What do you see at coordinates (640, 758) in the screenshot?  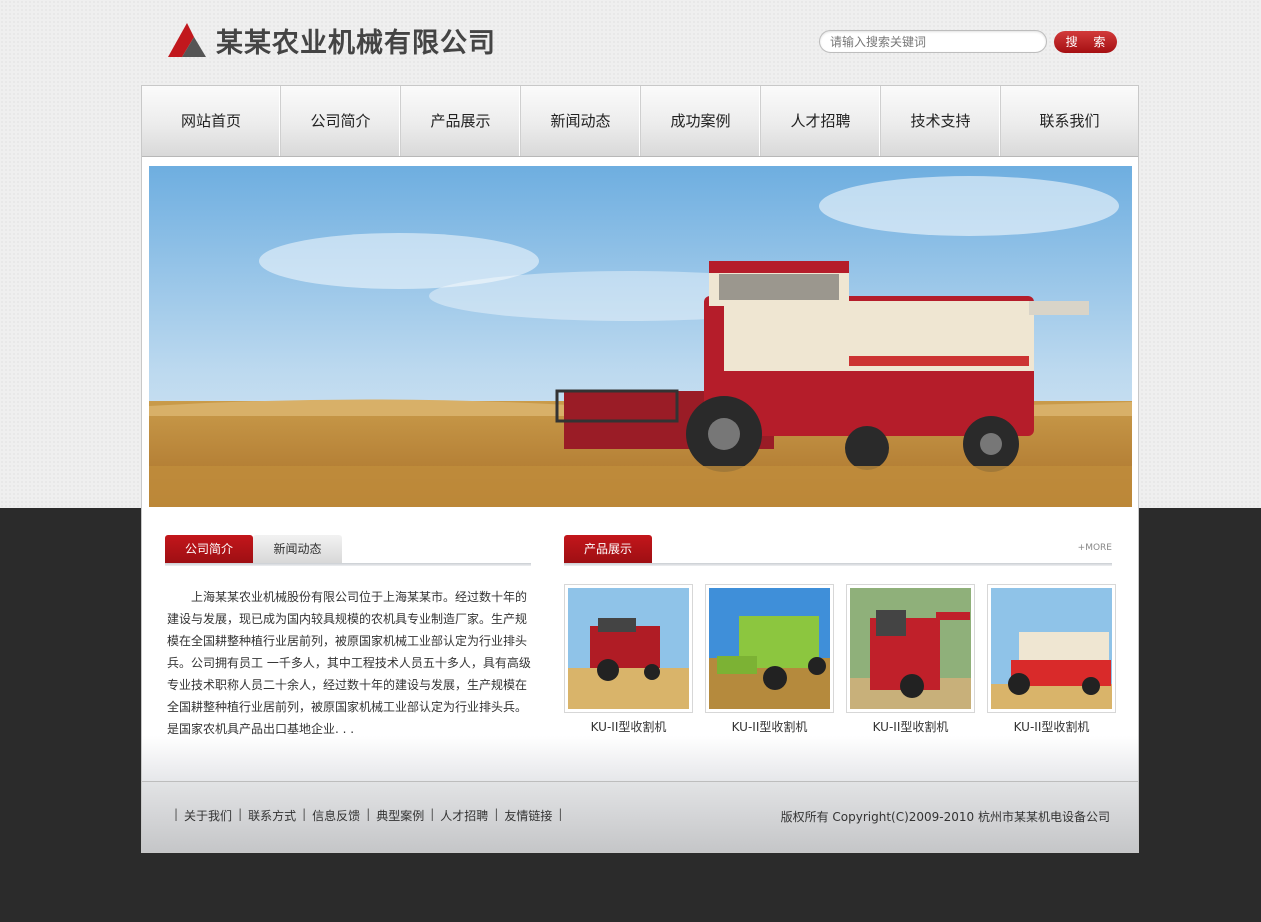 I see `content-fade` at bounding box center [640, 758].